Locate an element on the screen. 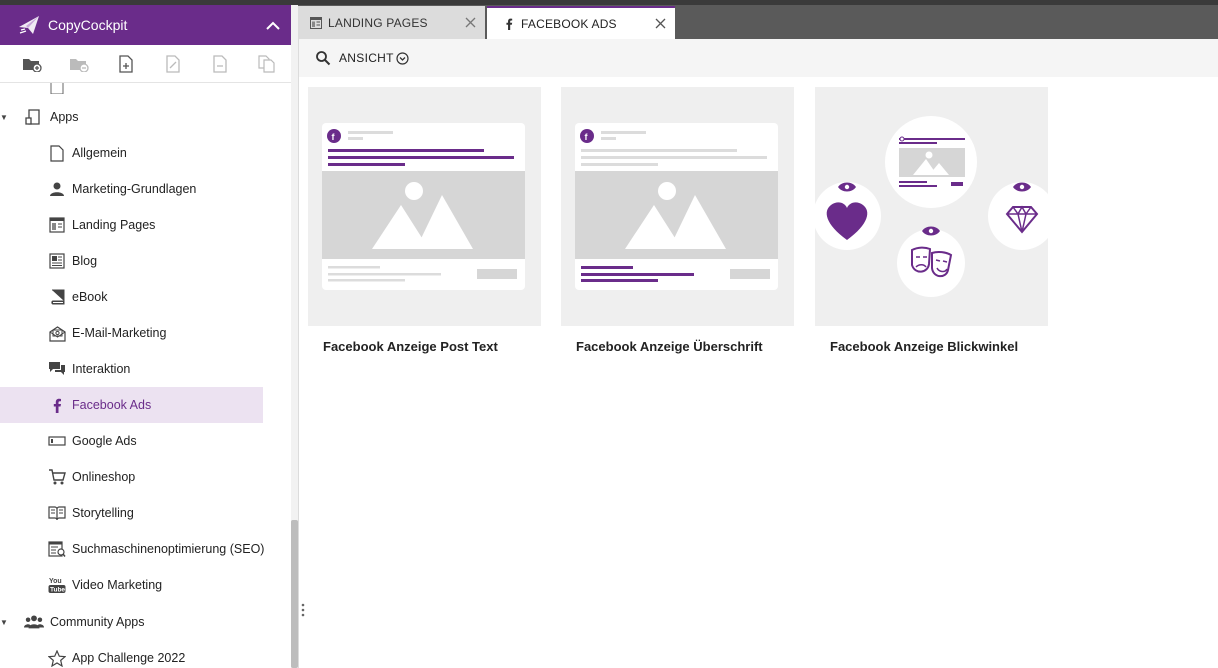 Image resolution: width=1218 pixels, height=668 pixels. duplicate-document-button is located at coordinates (267, 64).